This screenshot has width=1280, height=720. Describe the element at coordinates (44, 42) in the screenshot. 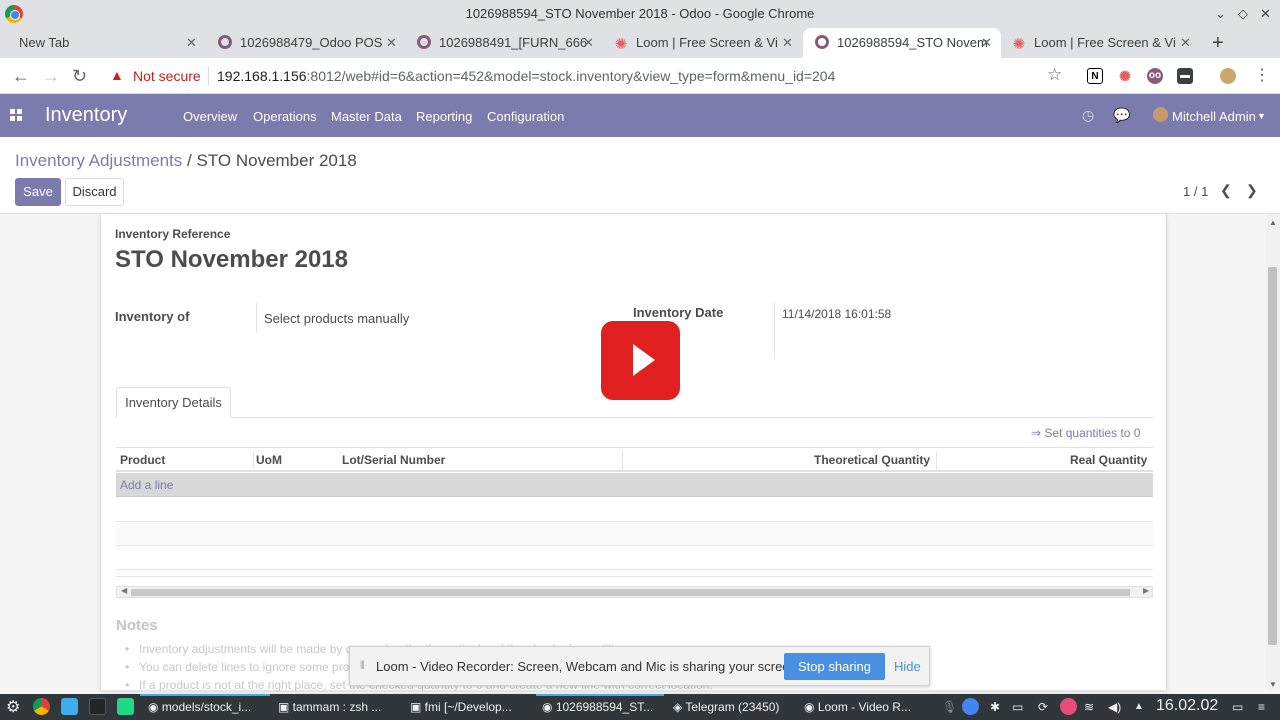

I see `tab-label: New Tab` at that location.